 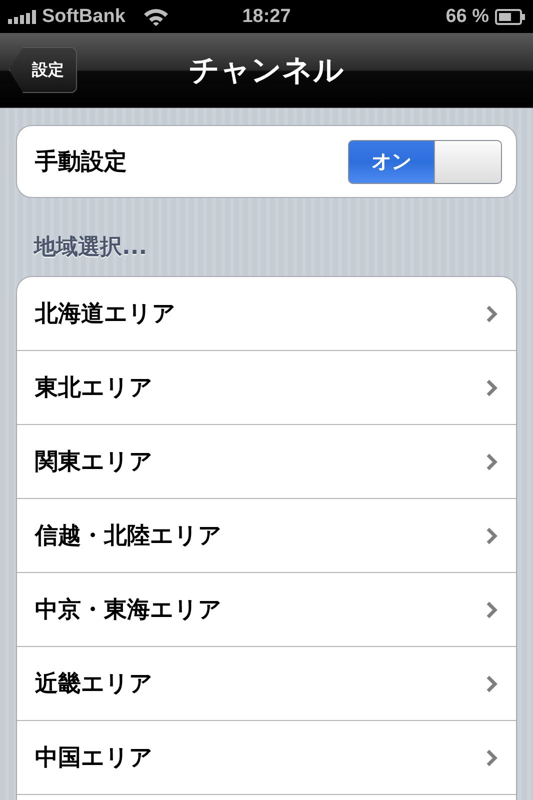 What do you see at coordinates (266, 610) in the screenshot?
I see `region-item: 中京・東海エリア` at bounding box center [266, 610].